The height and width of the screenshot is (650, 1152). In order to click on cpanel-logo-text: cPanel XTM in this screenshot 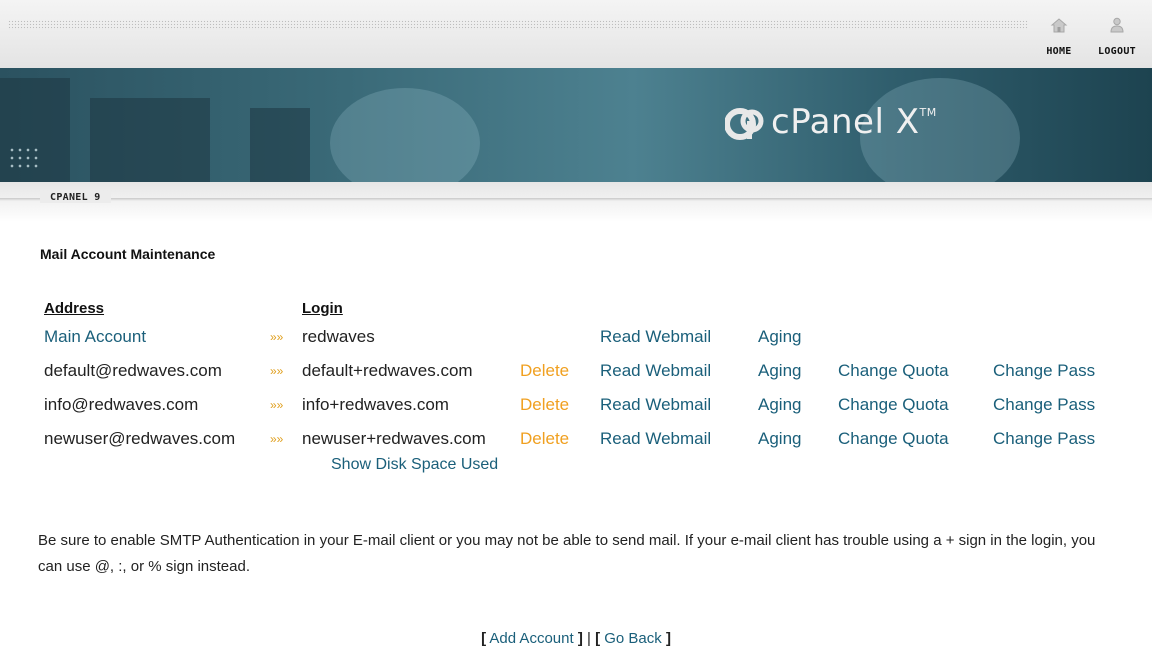, I will do `click(854, 122)`.